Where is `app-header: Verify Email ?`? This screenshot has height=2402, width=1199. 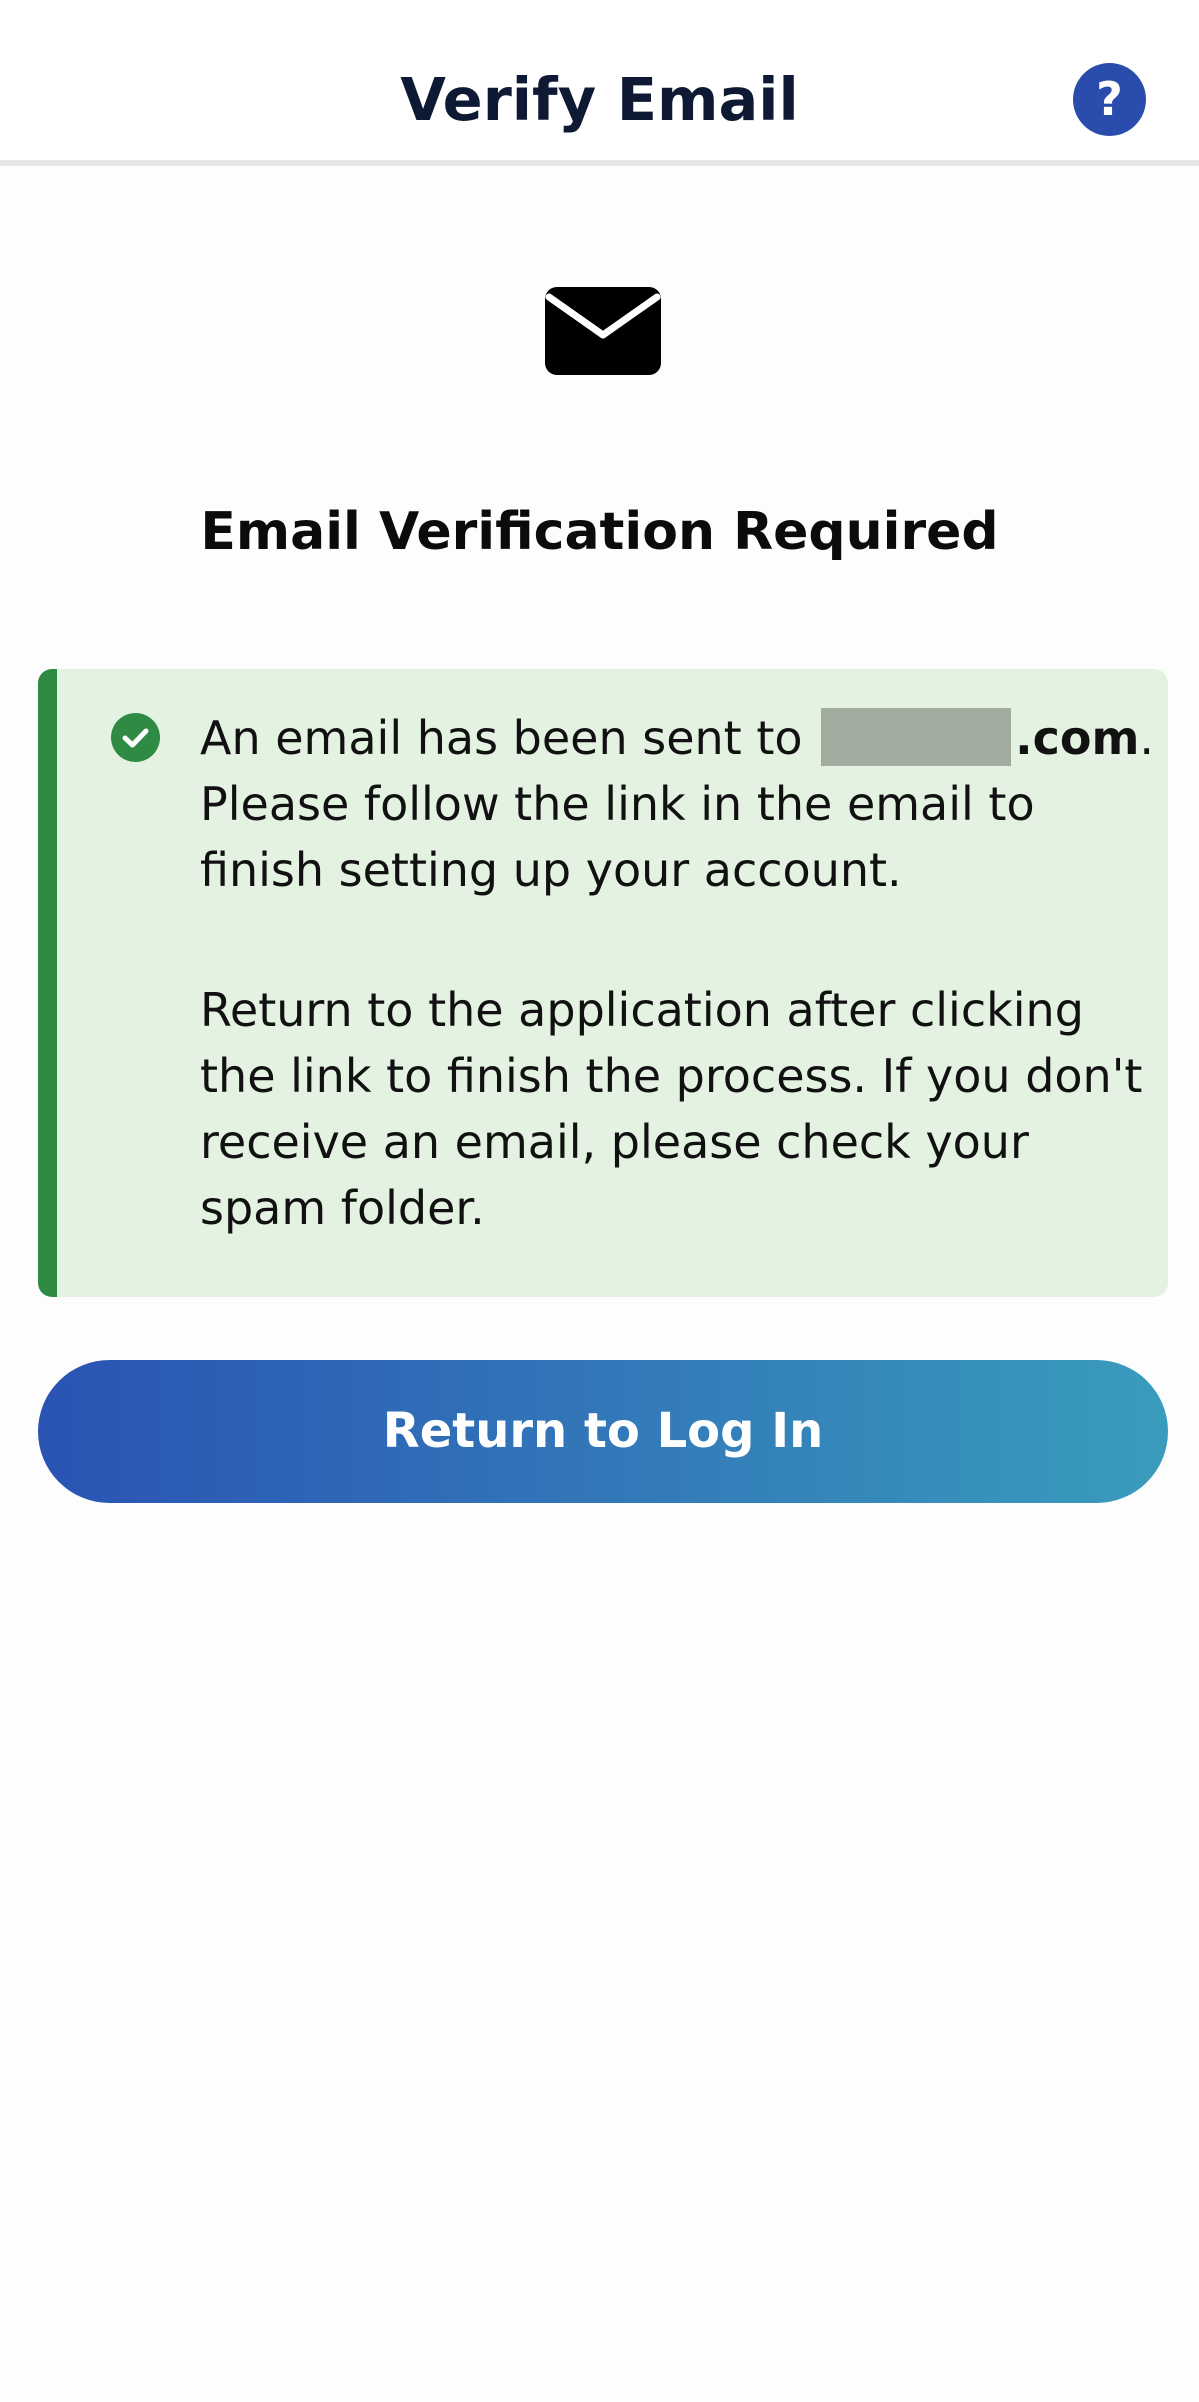 app-header: Verify Email ? is located at coordinates (599, 83).